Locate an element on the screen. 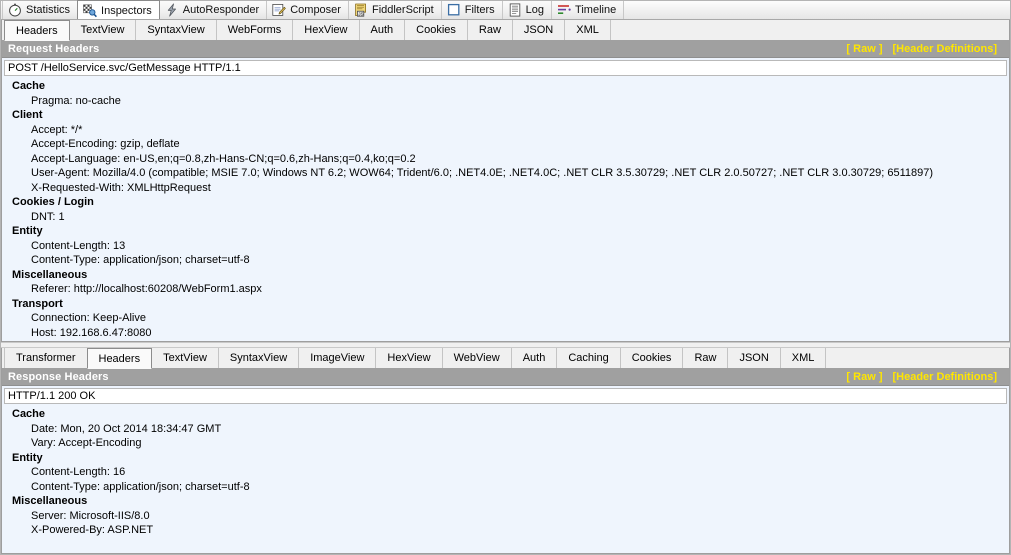 The height and width of the screenshot is (555, 1011). response-tab-syntaxview: SyntaxView is located at coordinates (258, 358).